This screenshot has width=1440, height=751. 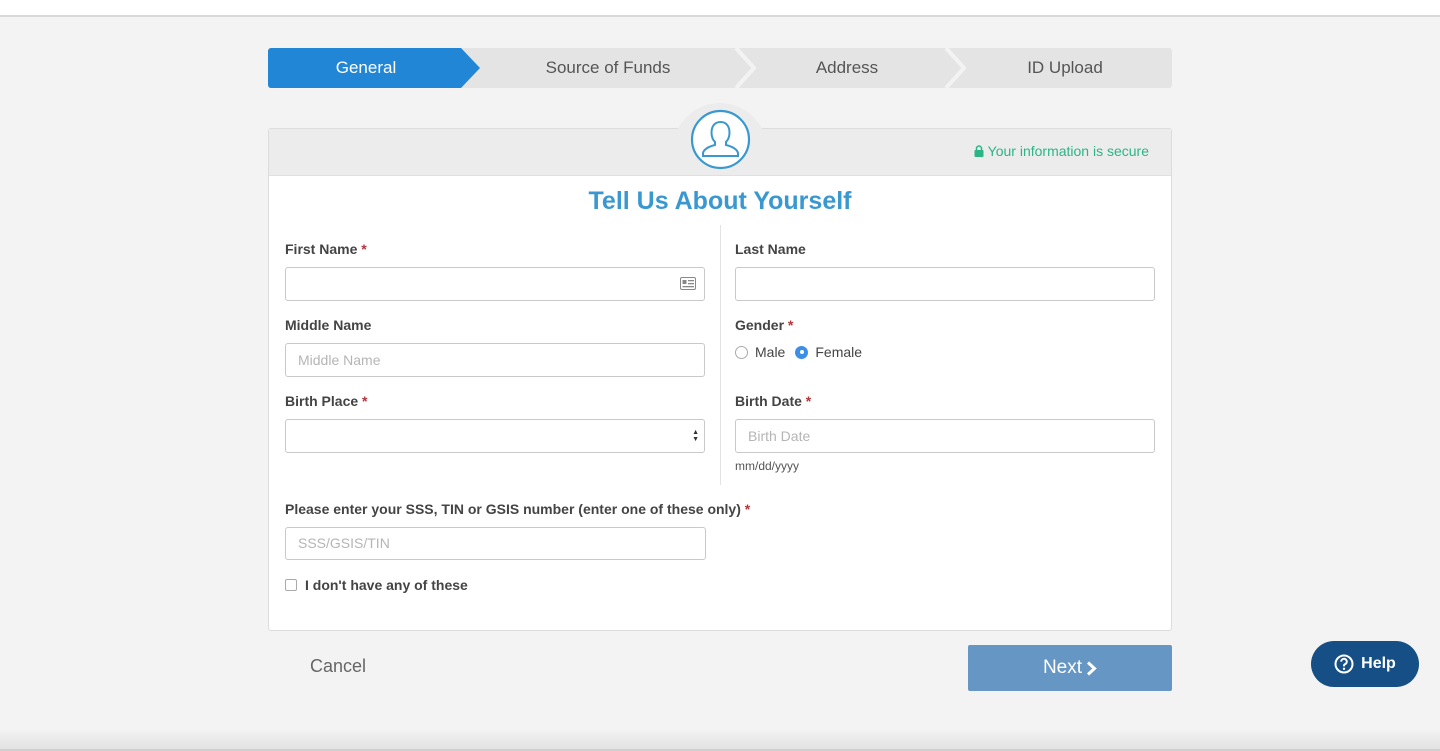 I want to click on step-general: General, so click(x=374, y=68).